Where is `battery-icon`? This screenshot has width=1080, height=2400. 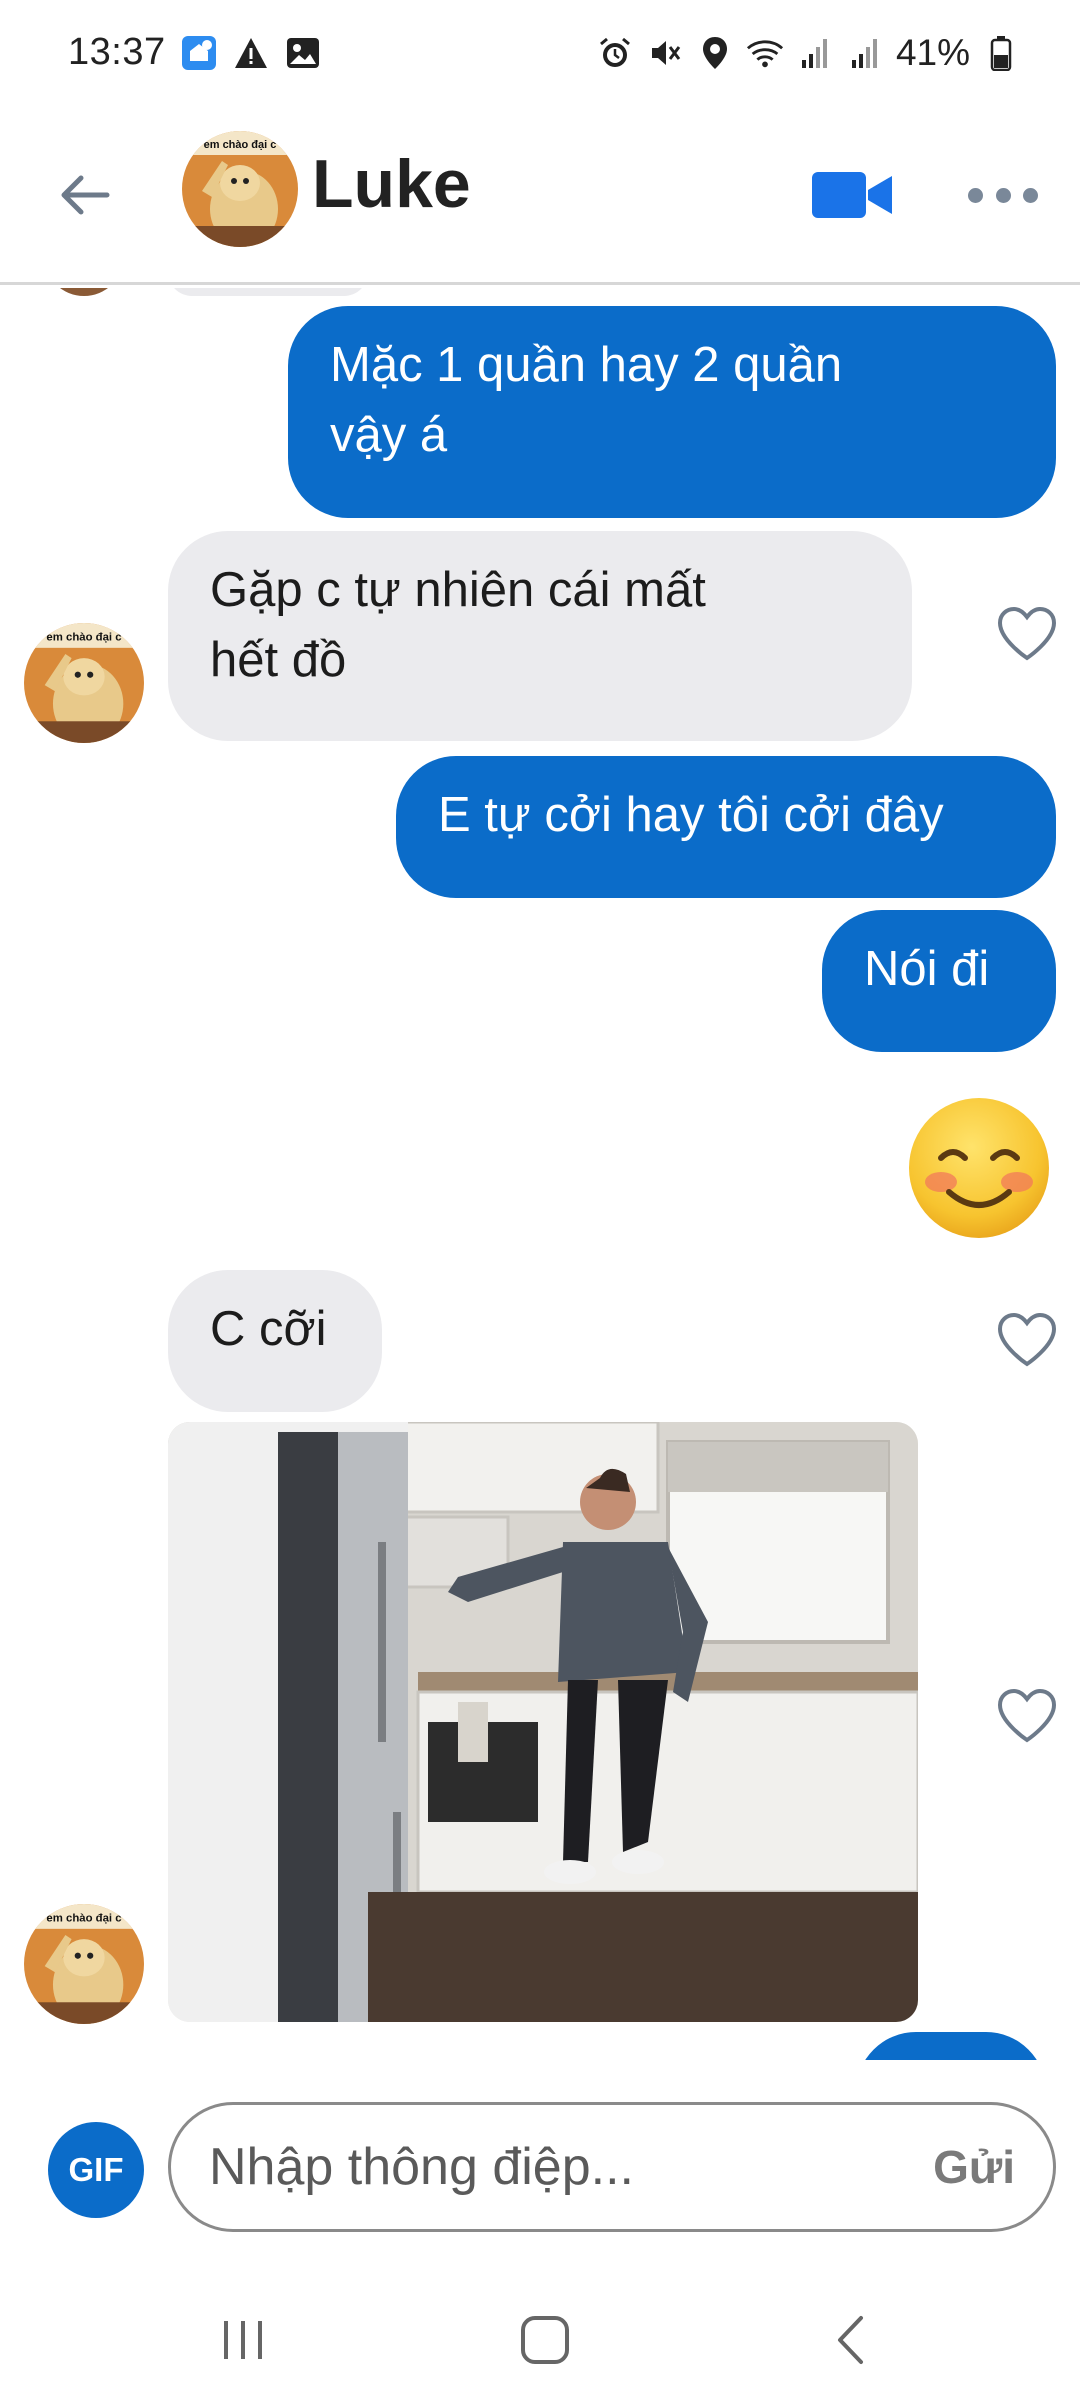
battery-icon is located at coordinates (1001, 53).